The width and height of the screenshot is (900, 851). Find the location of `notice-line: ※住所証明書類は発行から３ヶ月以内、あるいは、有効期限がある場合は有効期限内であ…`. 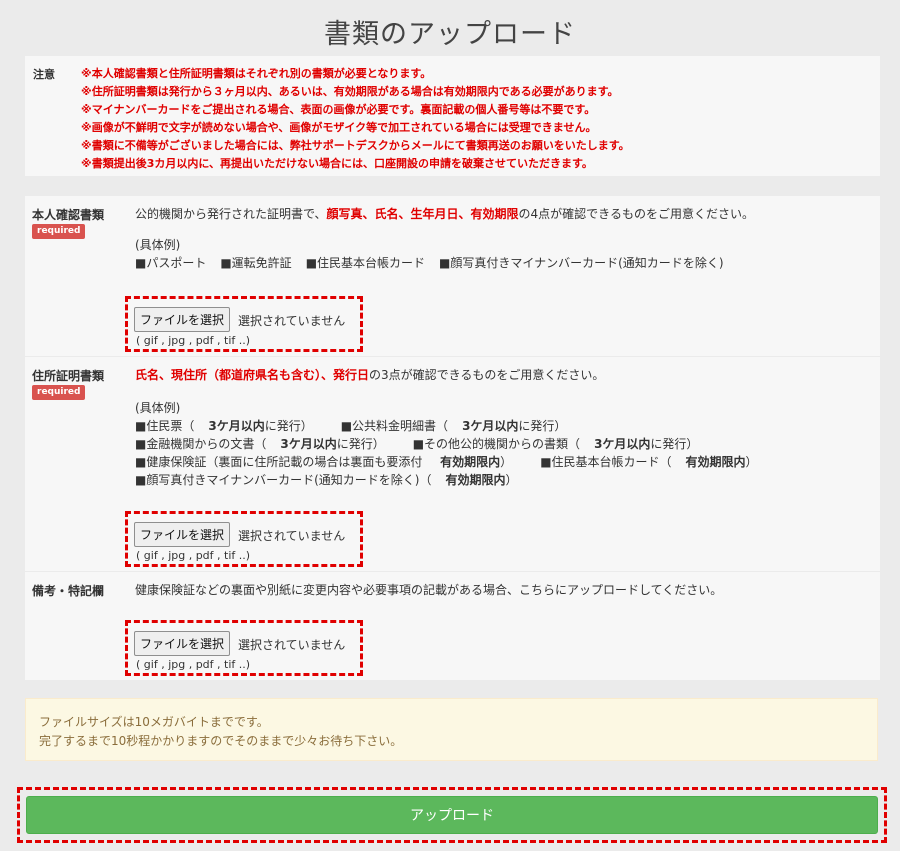

notice-line: ※住所証明書類は発行から３ヶ月以内、あるいは、有効期限がある場合は有効期限内であ… is located at coordinates (350, 91).